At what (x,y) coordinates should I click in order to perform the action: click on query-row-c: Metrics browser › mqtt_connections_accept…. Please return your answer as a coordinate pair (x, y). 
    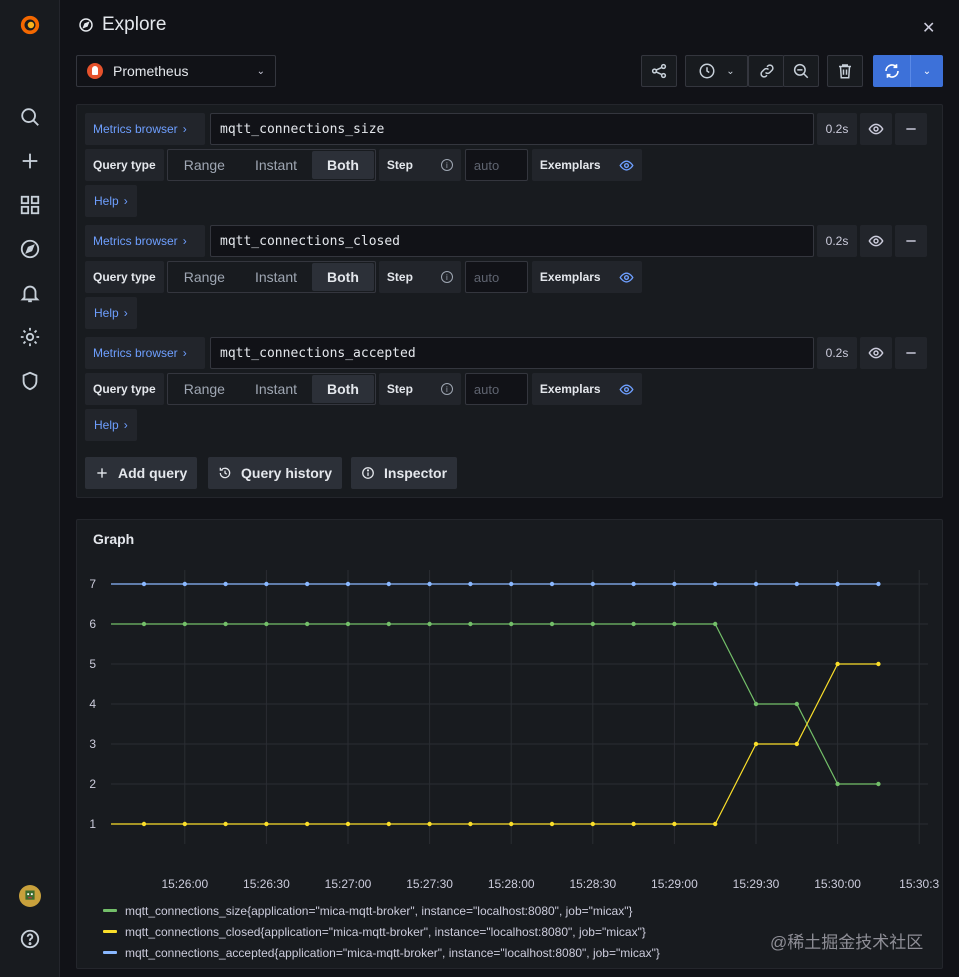
    Looking at the image, I should click on (506, 353).